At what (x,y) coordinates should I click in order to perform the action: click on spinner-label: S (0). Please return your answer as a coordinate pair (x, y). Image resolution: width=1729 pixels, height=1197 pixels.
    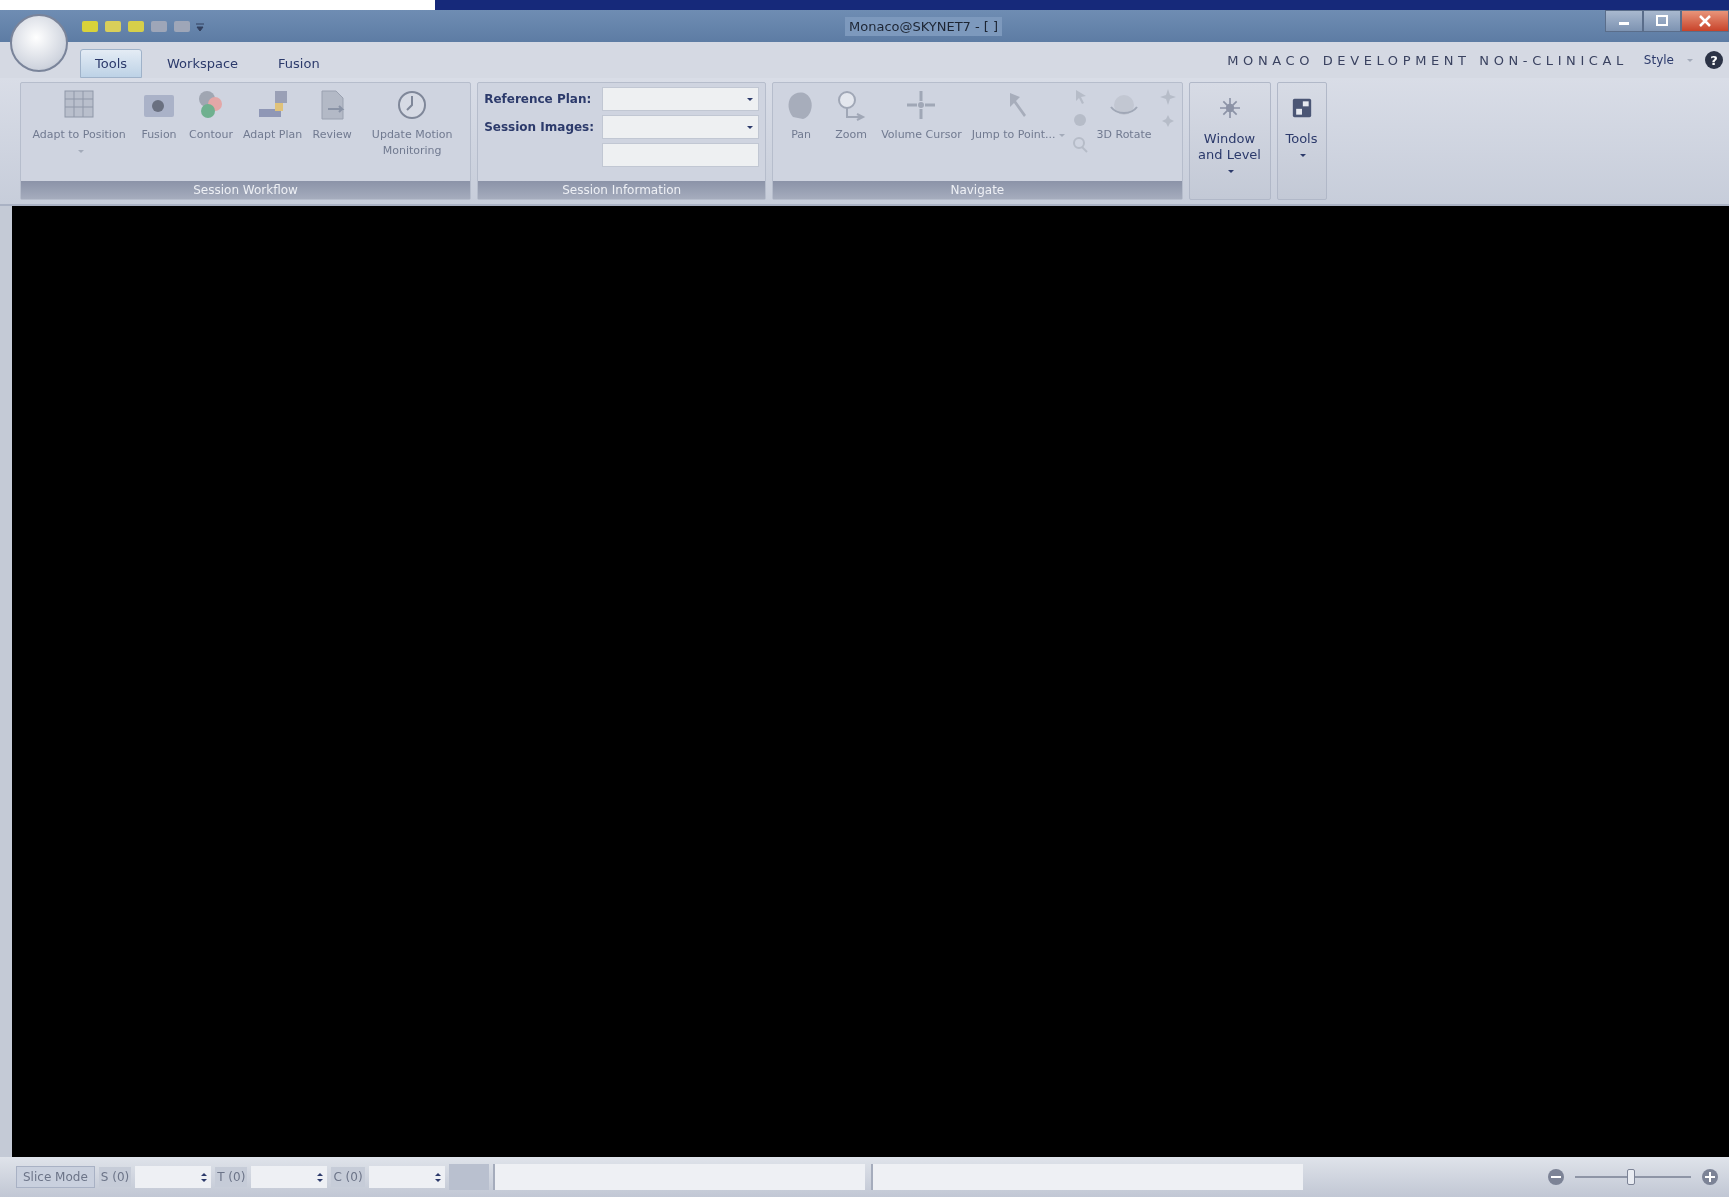
    Looking at the image, I should click on (115, 1177).